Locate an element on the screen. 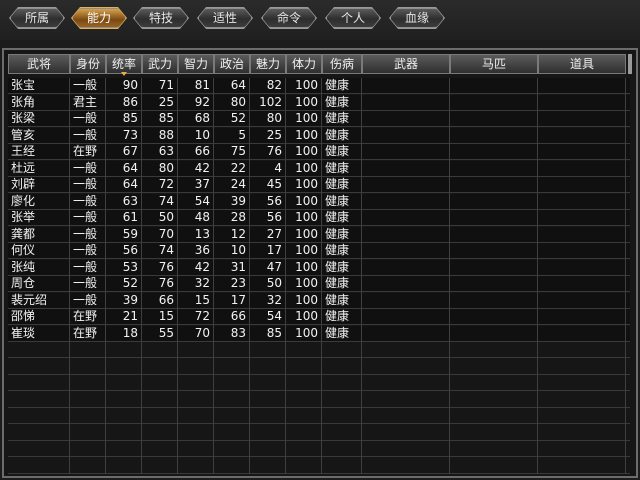 Image resolution: width=640 pixels, height=480 pixels. column-header-weapon: 武器 is located at coordinates (406, 64).